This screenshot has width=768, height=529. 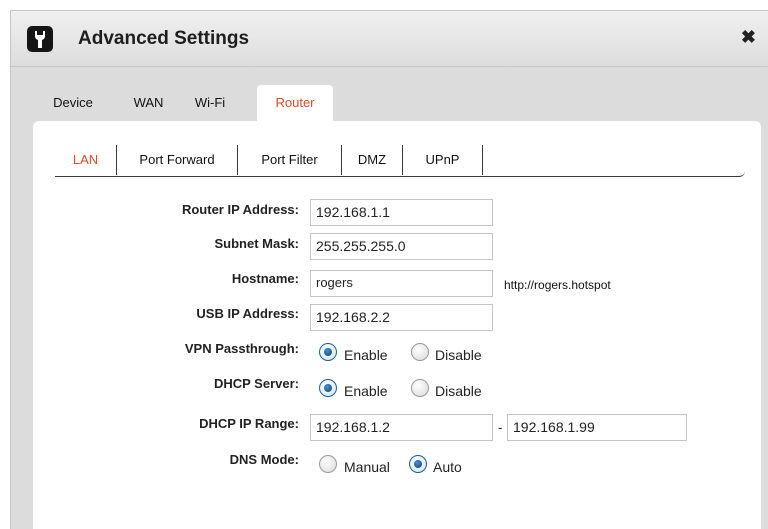 I want to click on dns-auto-label: Auto, so click(x=447, y=467).